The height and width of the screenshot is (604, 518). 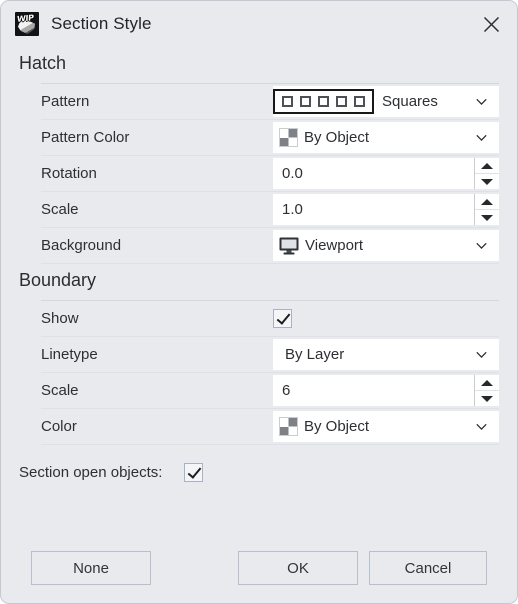 I want to click on row-pattern: Pattern Squares, so click(x=270, y=102).